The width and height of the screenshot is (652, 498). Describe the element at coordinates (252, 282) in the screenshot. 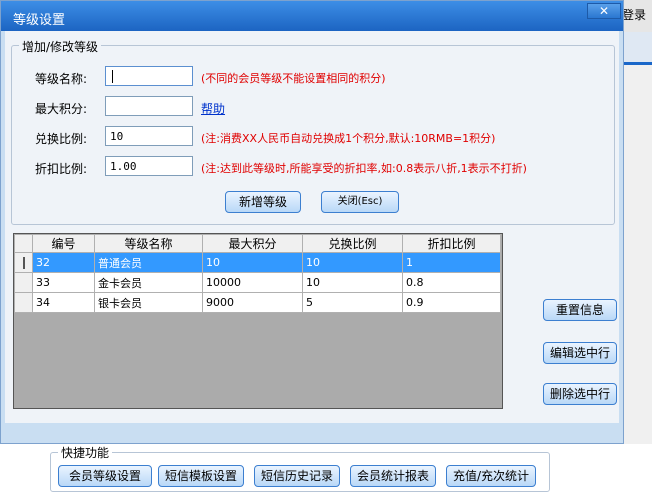

I see `cell-max-points: 10000` at that location.